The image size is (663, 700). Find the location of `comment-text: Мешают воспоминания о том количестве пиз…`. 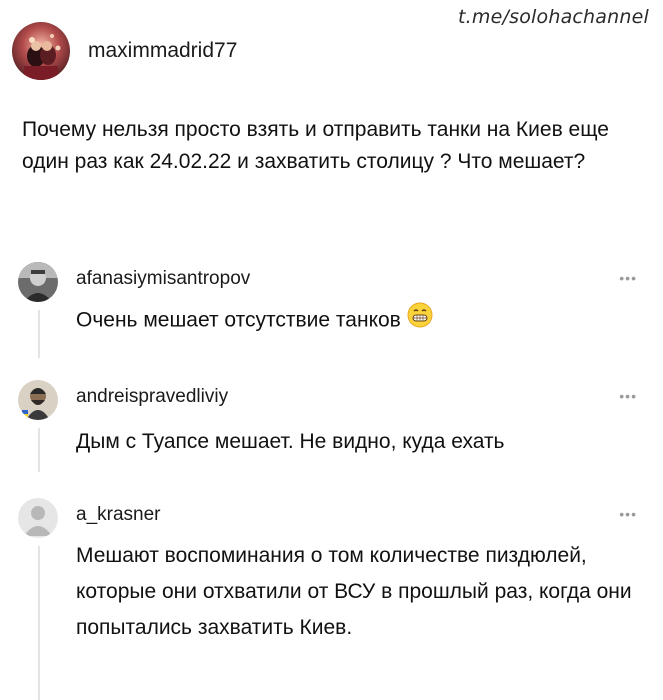

comment-text: Мешают воспоминания о том количестве пиз… is located at coordinates (354, 591).